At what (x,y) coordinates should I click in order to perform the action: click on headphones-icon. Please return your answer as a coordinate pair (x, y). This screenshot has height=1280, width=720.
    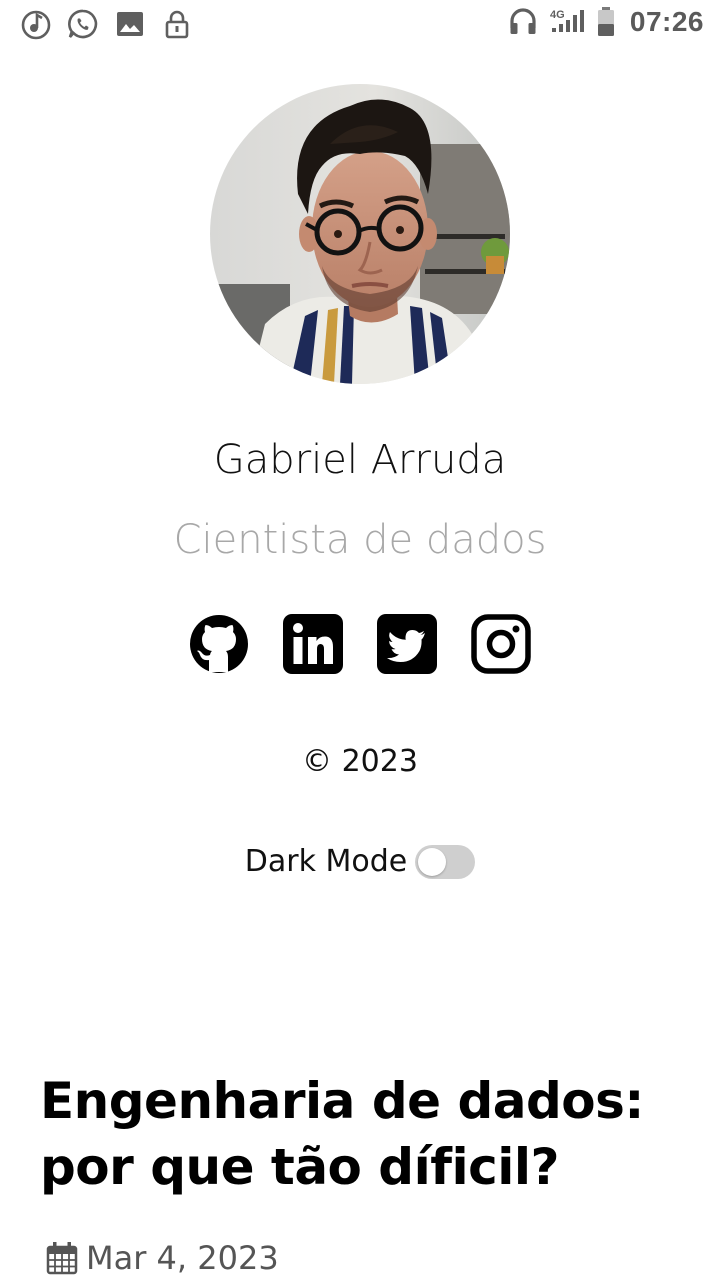
    Looking at the image, I should click on (523, 21).